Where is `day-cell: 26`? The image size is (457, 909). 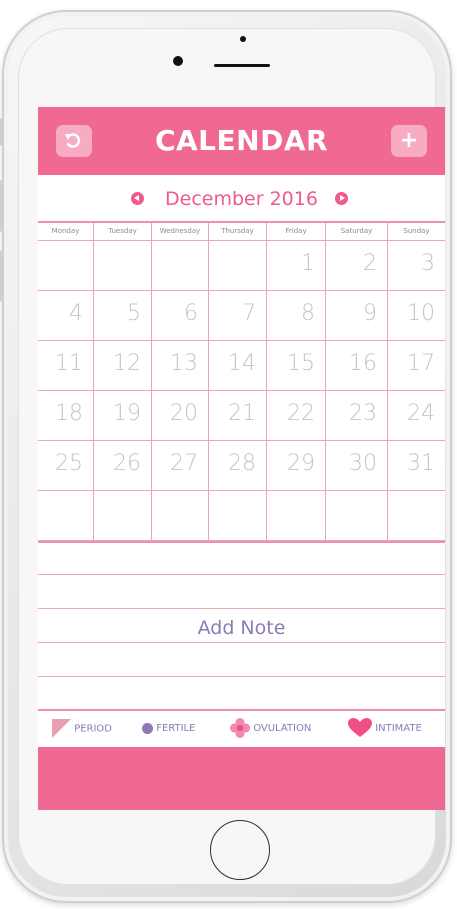 day-cell: 26 is located at coordinates (123, 465).